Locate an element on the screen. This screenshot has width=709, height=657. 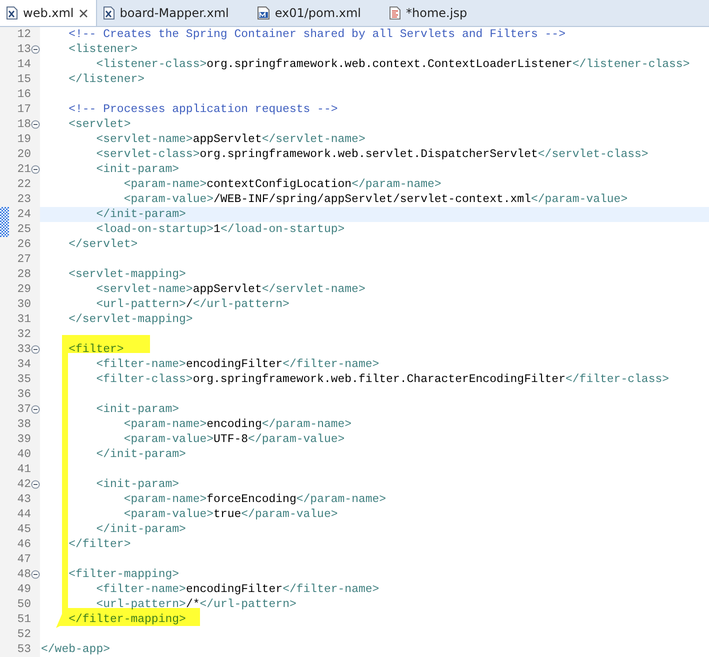
line-number: 38 is located at coordinates (23, 424).